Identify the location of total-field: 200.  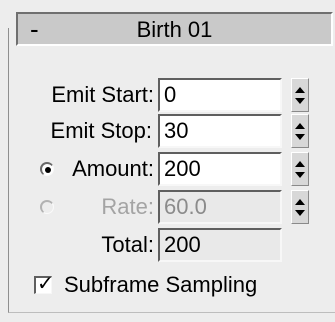
(220, 245).